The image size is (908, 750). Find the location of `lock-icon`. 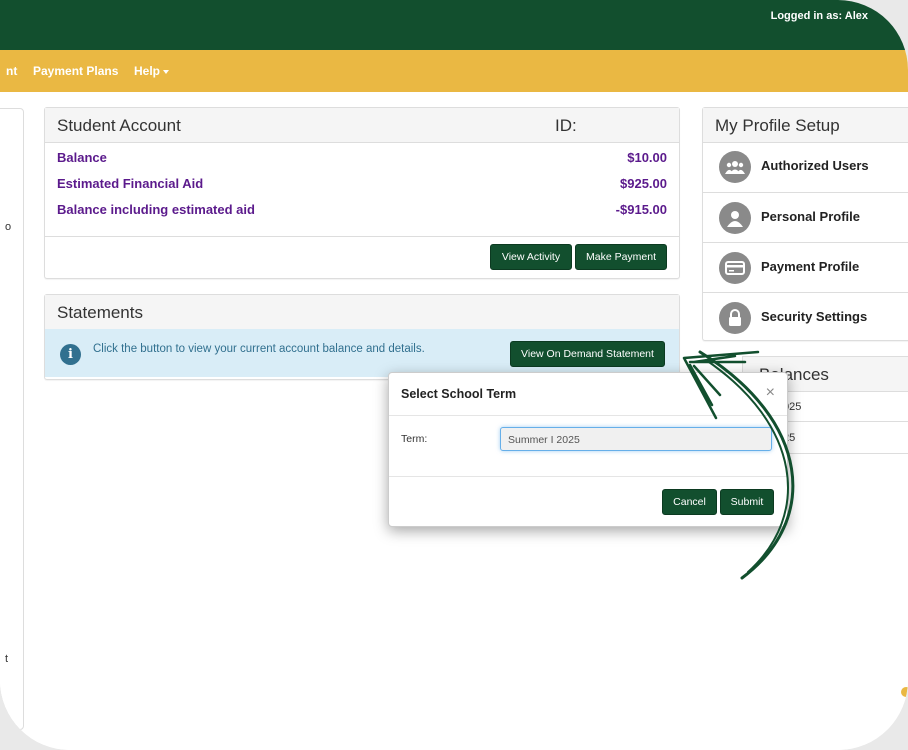

lock-icon is located at coordinates (735, 318).